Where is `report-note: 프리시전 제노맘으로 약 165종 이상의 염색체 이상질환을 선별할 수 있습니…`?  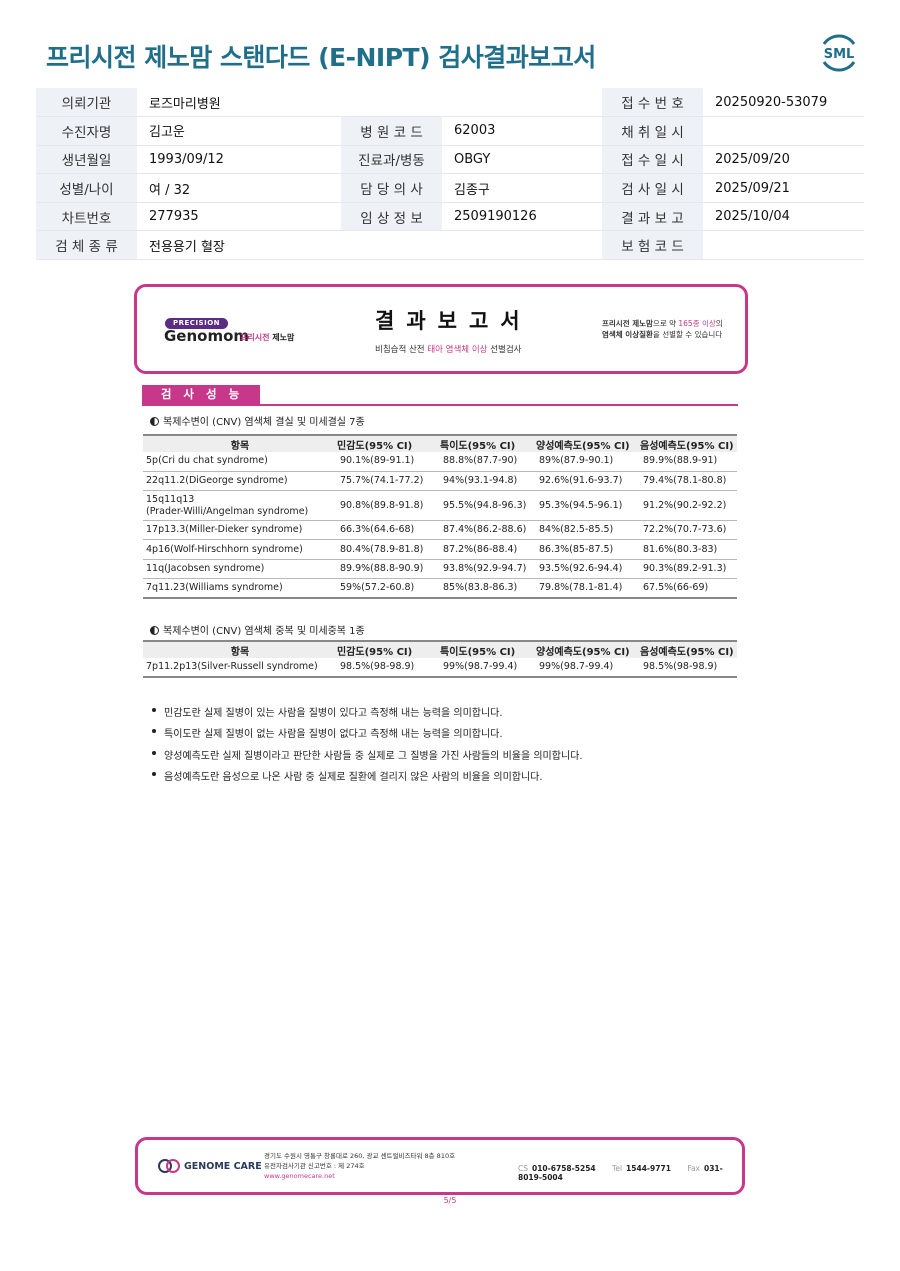
report-note: 프리시전 제노맘으로 약 165종 이상의 염색체 이상질환을 선별할 수 있습니… is located at coordinates (662, 329).